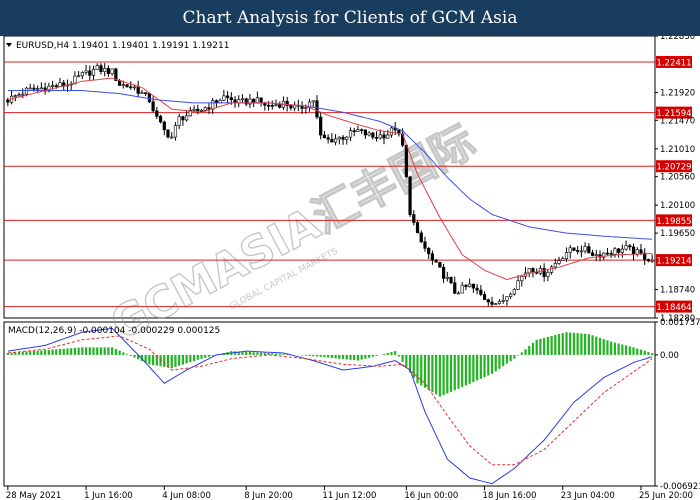  I want to click on macd-tick-label: 0.001737, so click(680, 323).